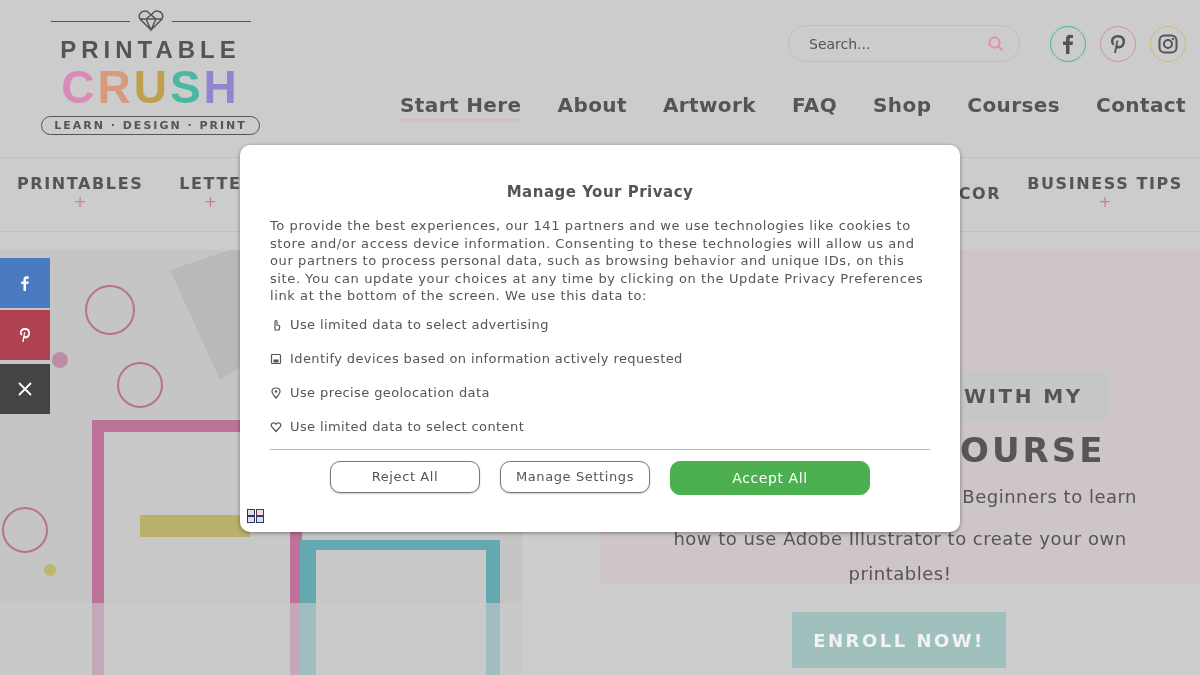 The height and width of the screenshot is (675, 1200). What do you see at coordinates (486, 358) in the screenshot?
I see `purpose-text: Identify devices based on information actively requested` at bounding box center [486, 358].